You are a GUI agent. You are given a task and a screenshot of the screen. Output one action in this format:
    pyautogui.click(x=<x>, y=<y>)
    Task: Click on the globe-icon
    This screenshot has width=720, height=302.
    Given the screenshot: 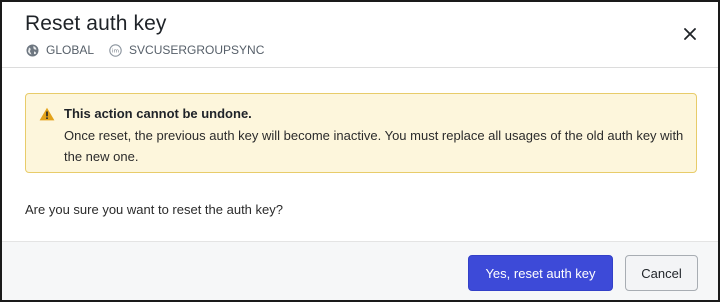 What is the action you would take?
    pyautogui.click(x=32, y=50)
    